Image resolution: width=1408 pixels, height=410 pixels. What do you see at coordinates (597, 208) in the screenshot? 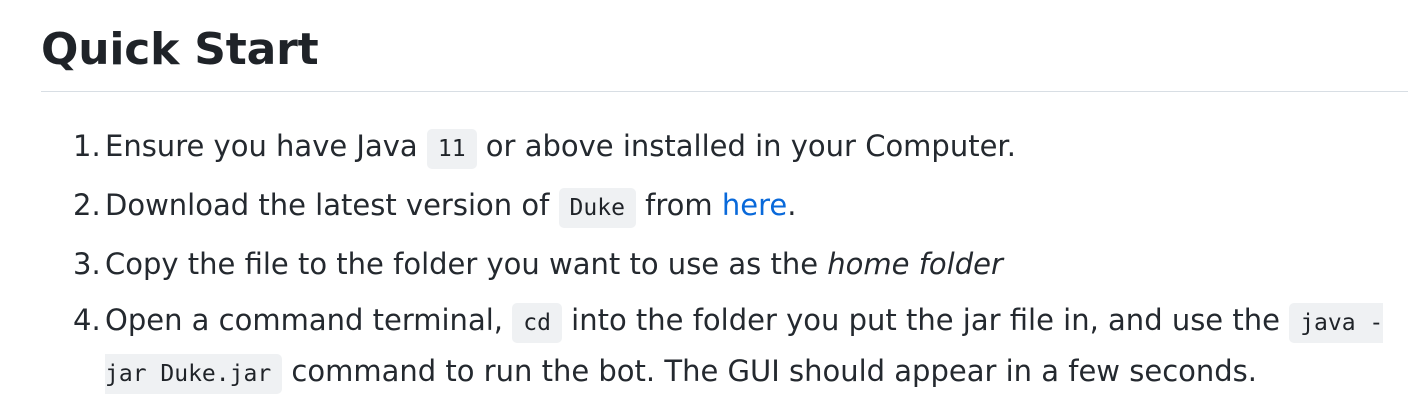
I see `inline-code: Duke` at bounding box center [597, 208].